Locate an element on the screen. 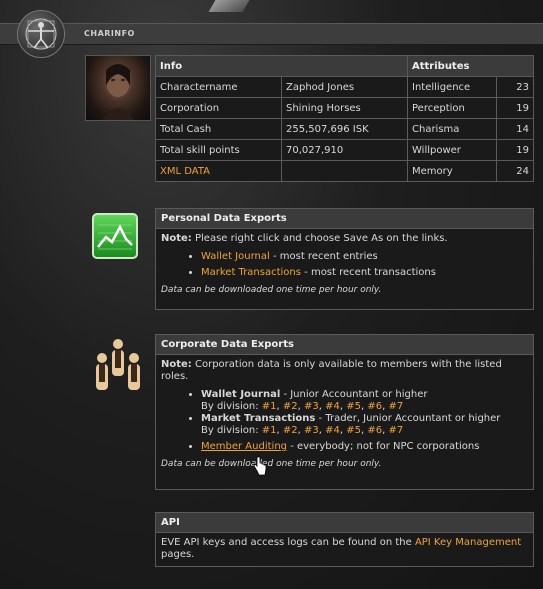  row-value: 255,507,696 ISK is located at coordinates (344, 129).